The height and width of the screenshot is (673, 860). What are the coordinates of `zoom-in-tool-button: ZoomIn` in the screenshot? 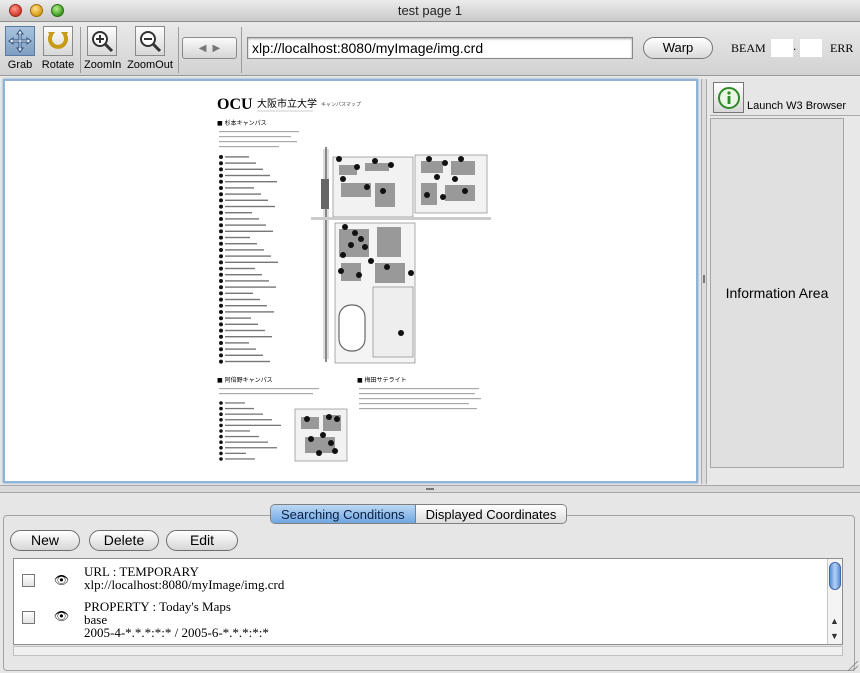 It's located at (102, 48).